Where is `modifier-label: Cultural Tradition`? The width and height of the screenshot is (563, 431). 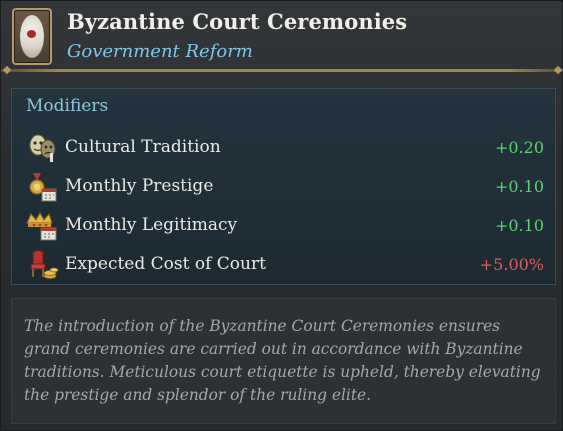
modifier-label: Cultural Tradition is located at coordinates (143, 147).